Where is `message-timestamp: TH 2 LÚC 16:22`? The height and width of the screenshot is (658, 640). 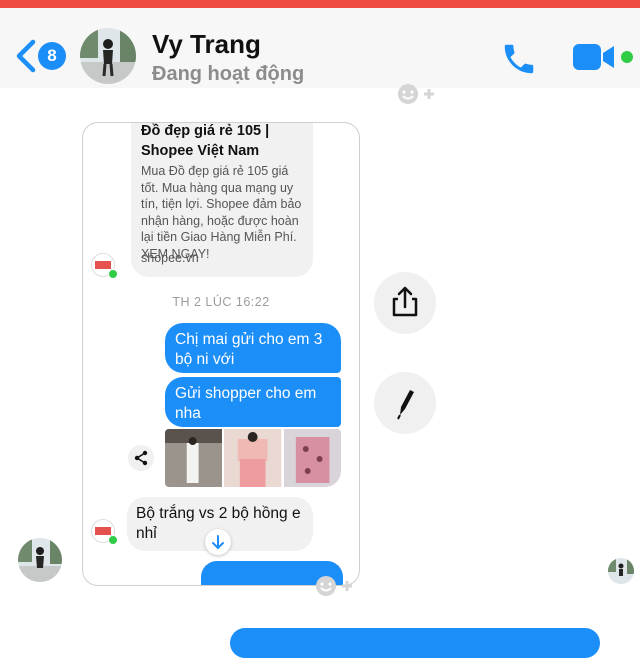
message-timestamp: TH 2 LÚC 16:22 is located at coordinates (221, 302).